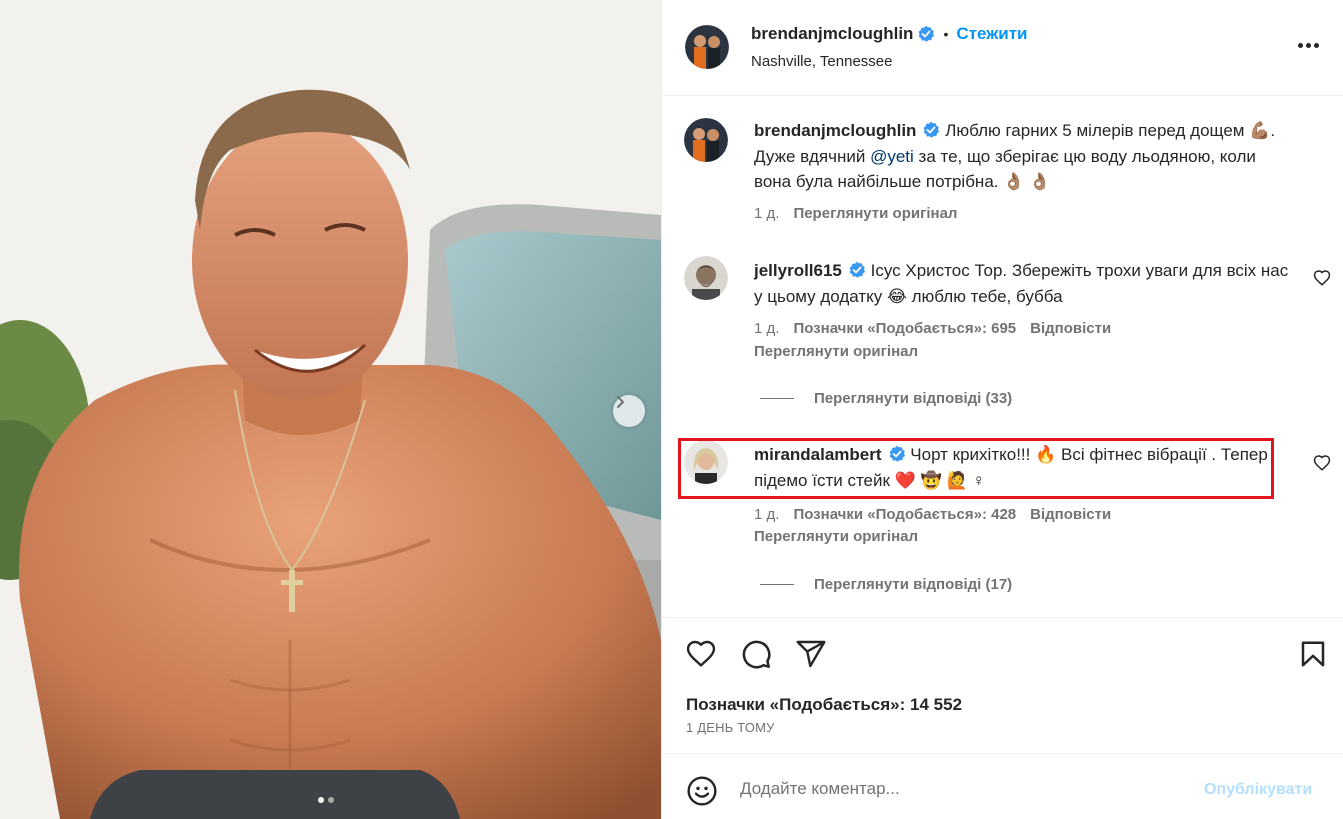 Image resolution: width=1343 pixels, height=819 pixels. Describe the element at coordinates (702, 791) in the screenshot. I see `emoji-icon` at that location.